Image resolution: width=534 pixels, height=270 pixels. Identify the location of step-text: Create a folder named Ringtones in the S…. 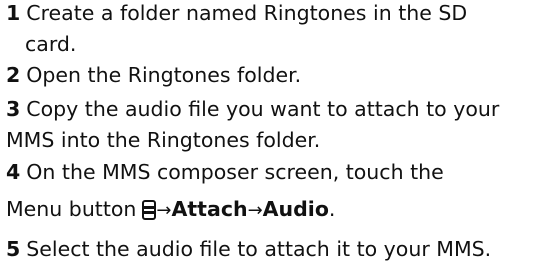
(247, 13).